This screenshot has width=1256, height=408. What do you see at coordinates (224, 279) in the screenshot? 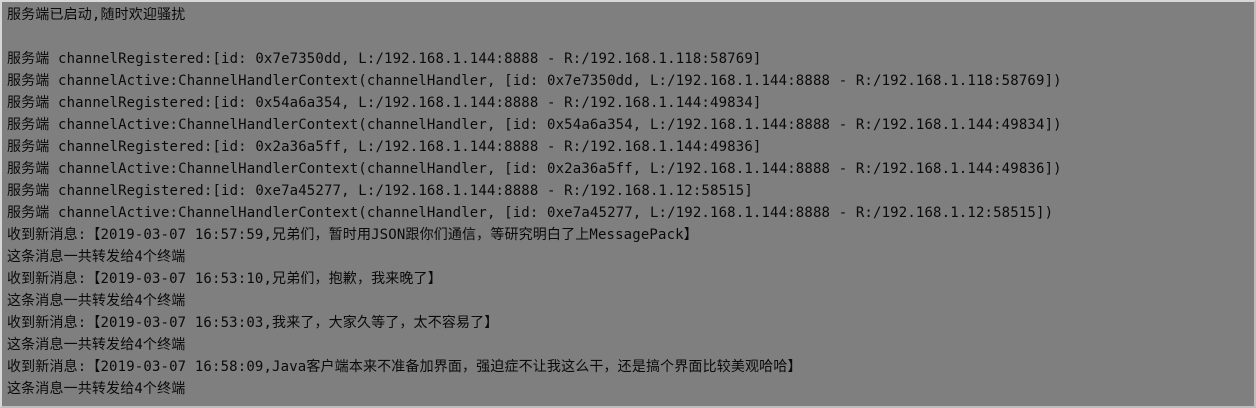
I see `console-line-message-received: 收到新消息:【2019-03-07 16:53:10,兄弟们，抱歉，我来晚了】` at bounding box center [224, 279].